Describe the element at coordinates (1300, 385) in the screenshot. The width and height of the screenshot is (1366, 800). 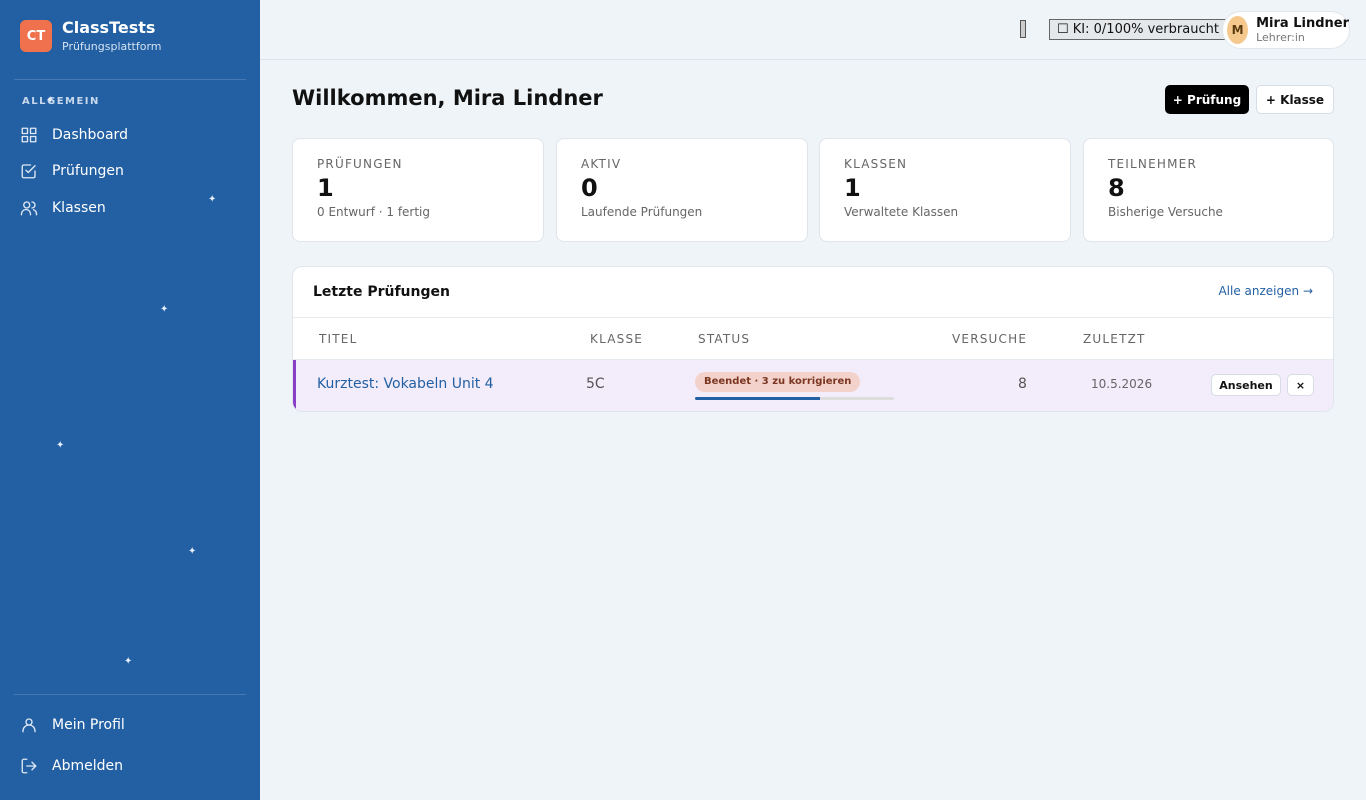
I see `close-icon: ×` at that location.